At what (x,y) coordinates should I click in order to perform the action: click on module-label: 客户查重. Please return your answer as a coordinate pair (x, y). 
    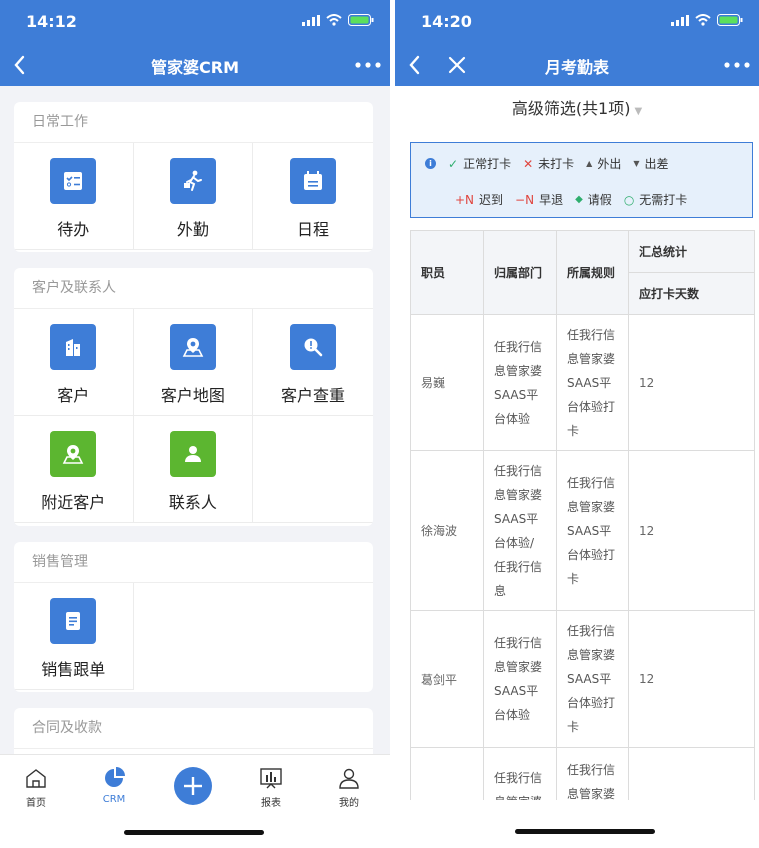
    Looking at the image, I should click on (312, 395).